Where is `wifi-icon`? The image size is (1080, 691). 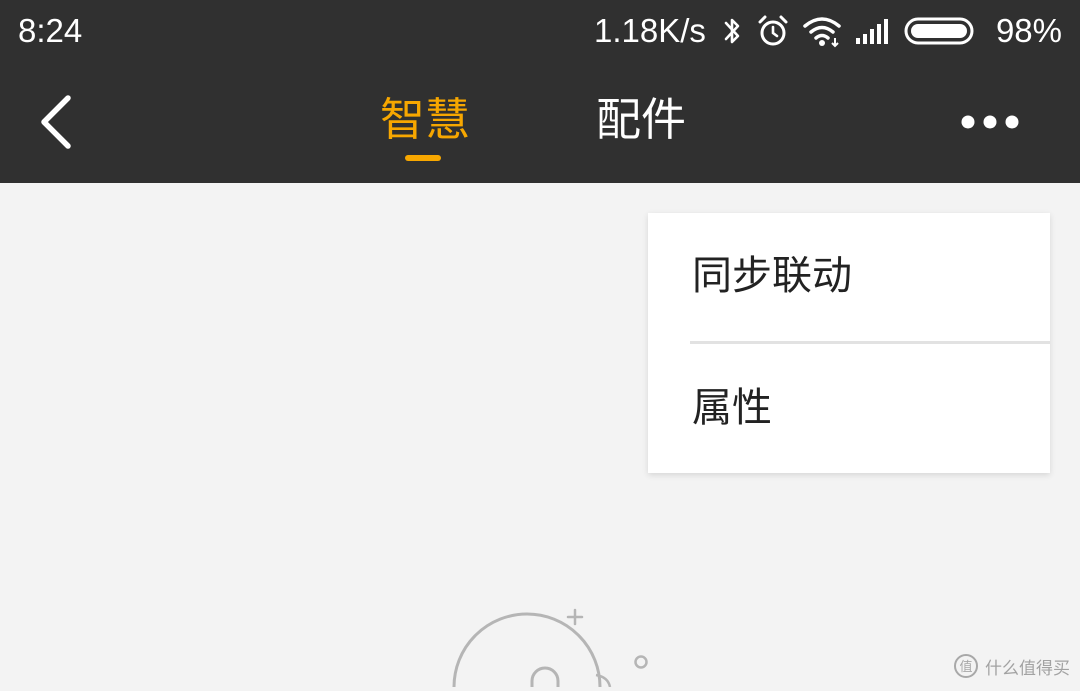
wifi-icon is located at coordinates (822, 31).